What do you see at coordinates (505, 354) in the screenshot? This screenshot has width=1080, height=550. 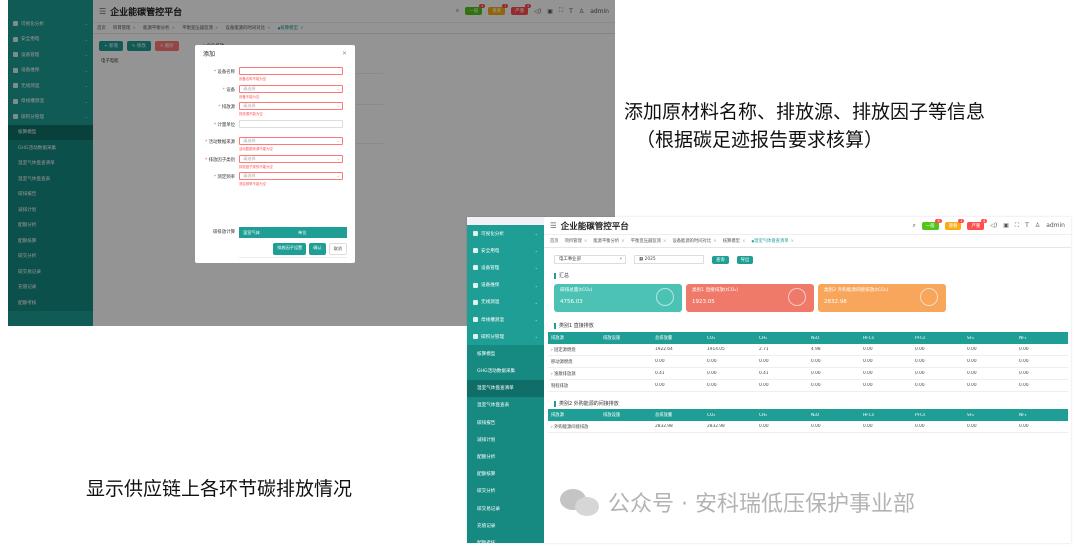 I see `sidebar-item: 核算模型` at bounding box center [505, 354].